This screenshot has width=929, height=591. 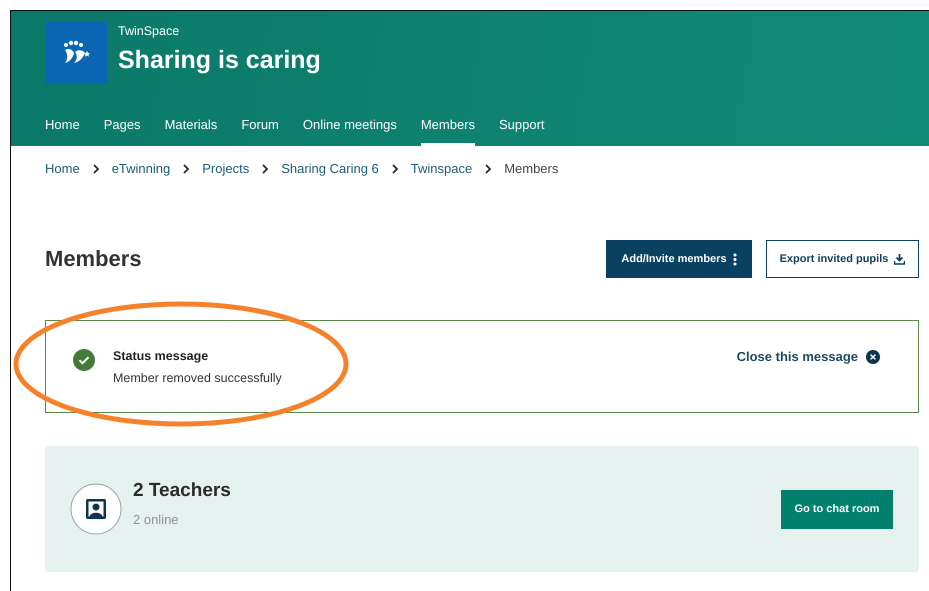 I want to click on logo, so click(x=76, y=53).